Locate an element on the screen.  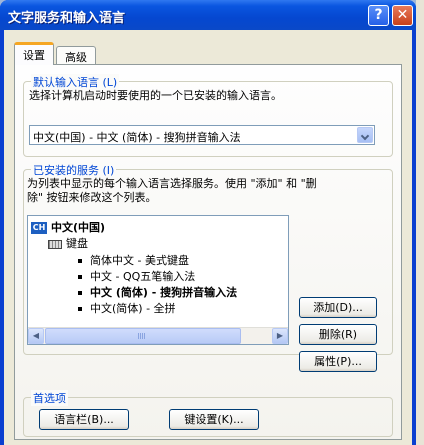
tree-service-label: 中文 (简体) - 搜狗拼音输入法 is located at coordinates (164, 292).